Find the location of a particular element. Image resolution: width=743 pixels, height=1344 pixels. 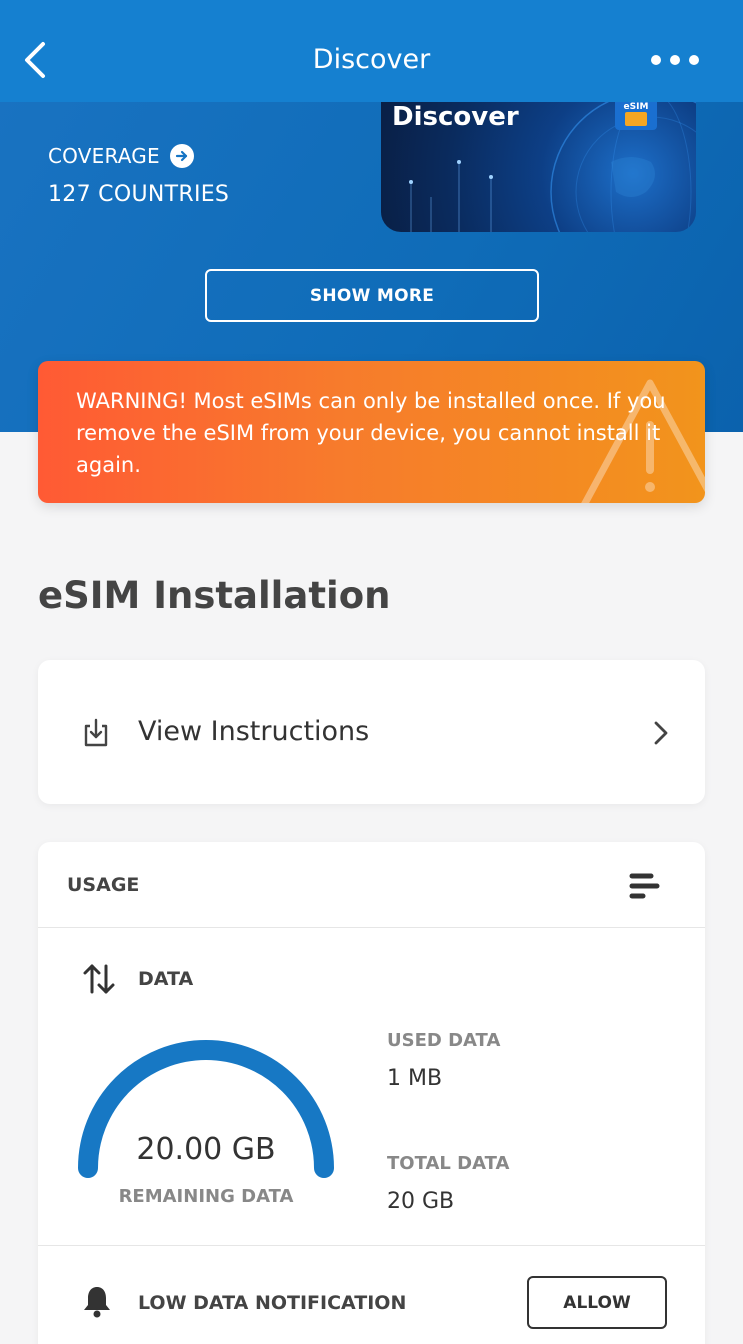

coverage-label: COVERAGE is located at coordinates (104, 156).